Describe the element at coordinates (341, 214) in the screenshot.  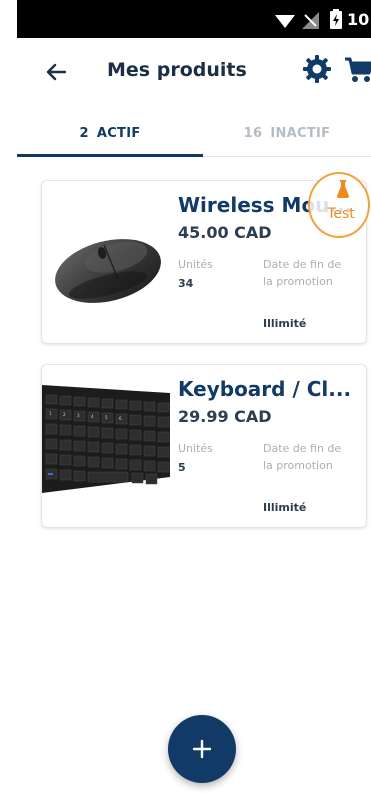
I see `test-badge-label: Test` at that location.